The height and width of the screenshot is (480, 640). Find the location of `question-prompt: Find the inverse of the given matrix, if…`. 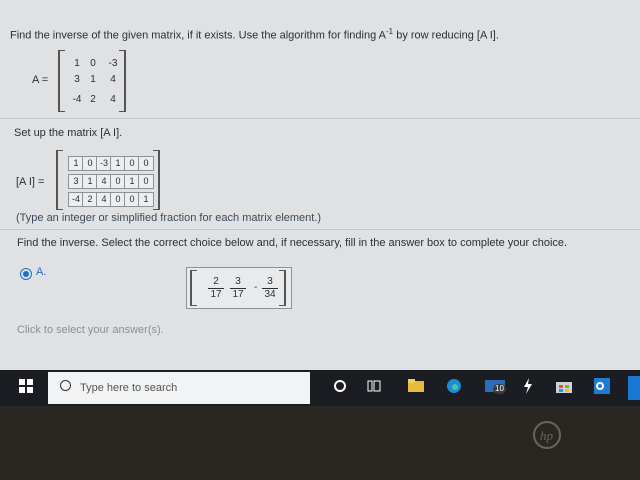

question-prompt: Find the inverse of the given matrix, if… is located at coordinates (254, 34).